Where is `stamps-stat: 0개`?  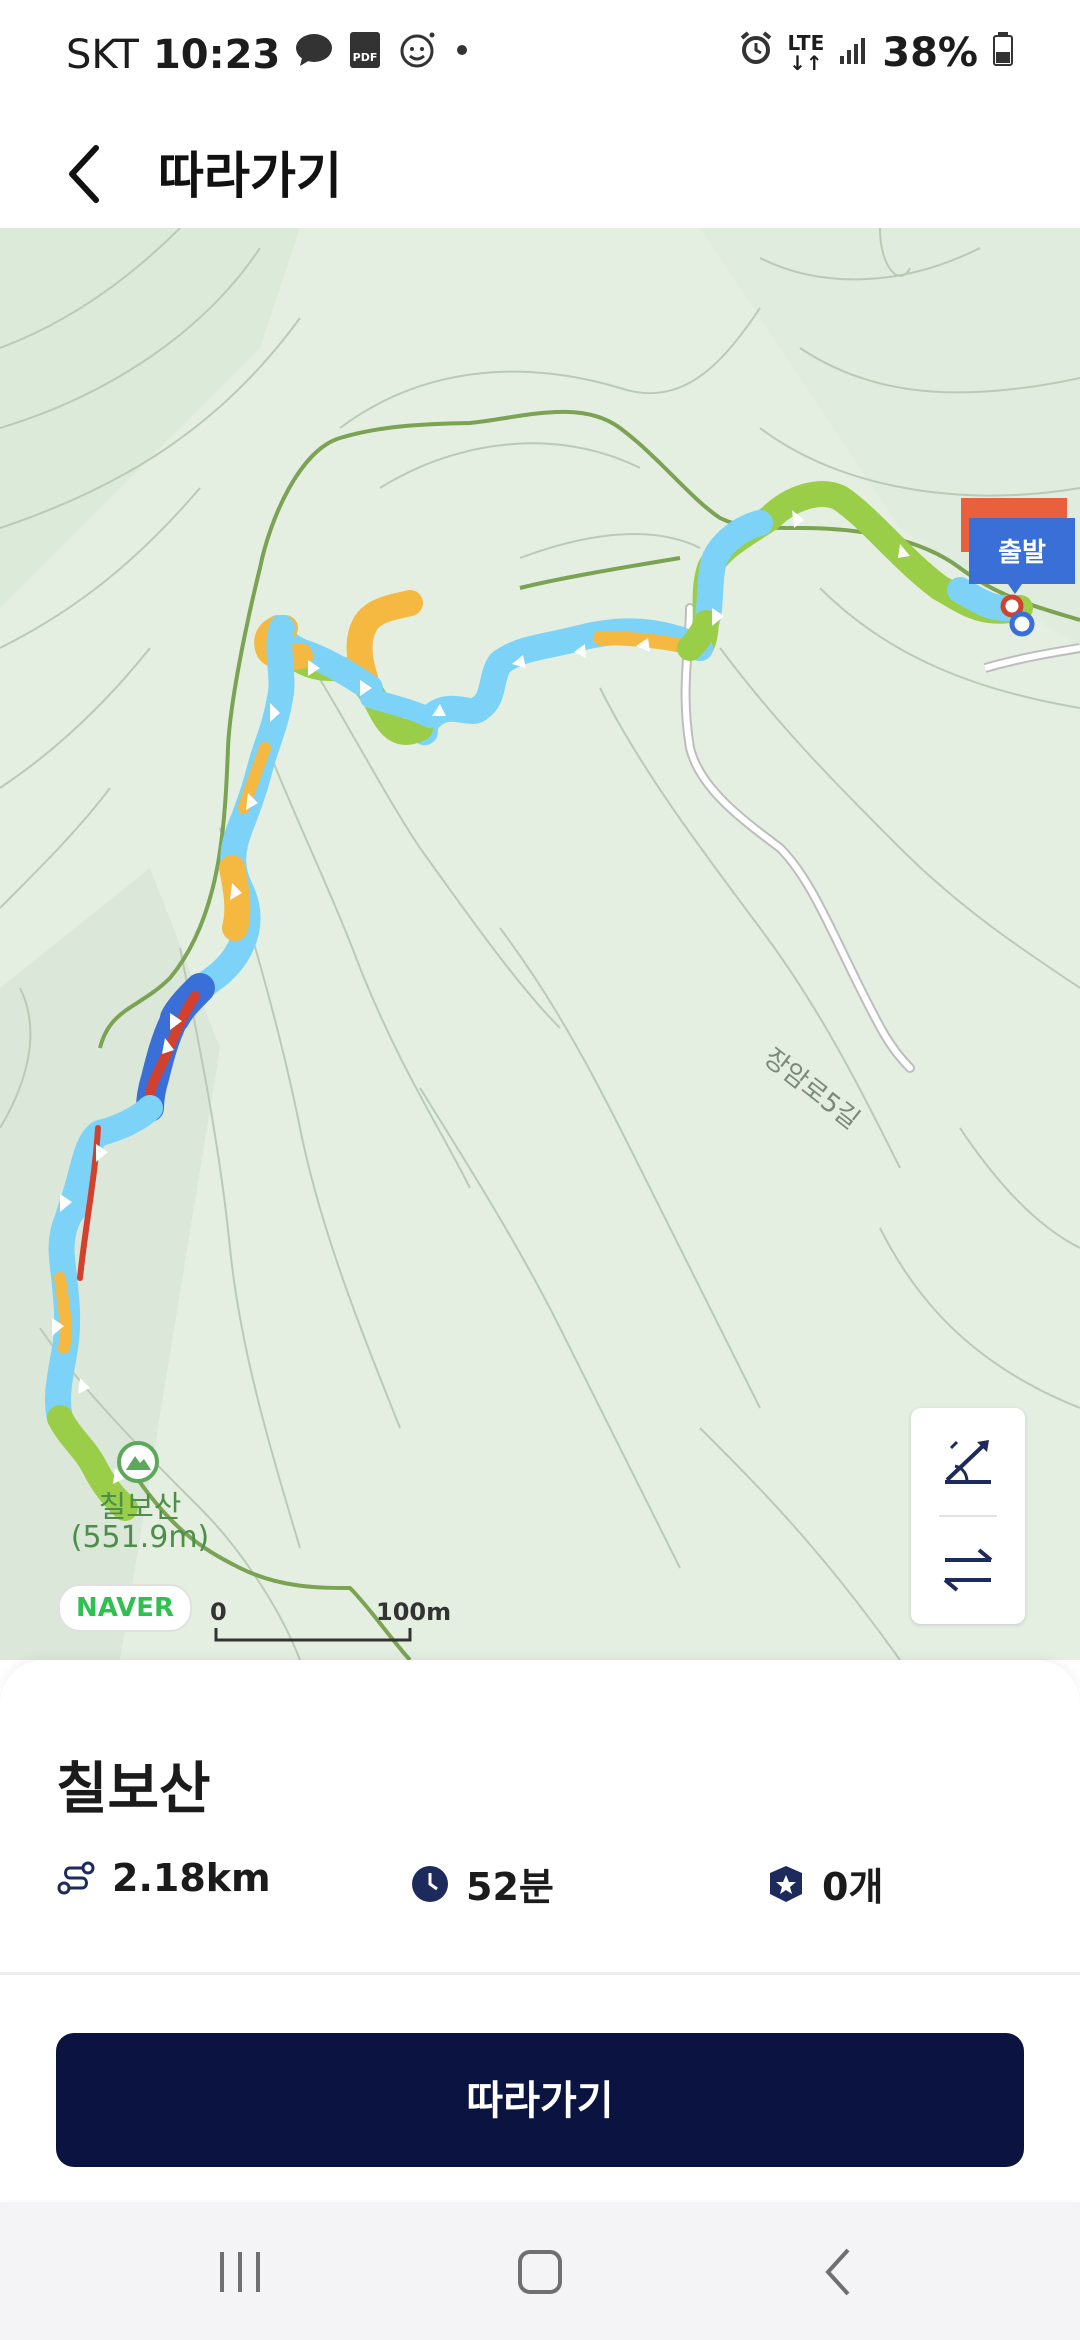
stamps-stat: 0개 is located at coordinates (824, 1883).